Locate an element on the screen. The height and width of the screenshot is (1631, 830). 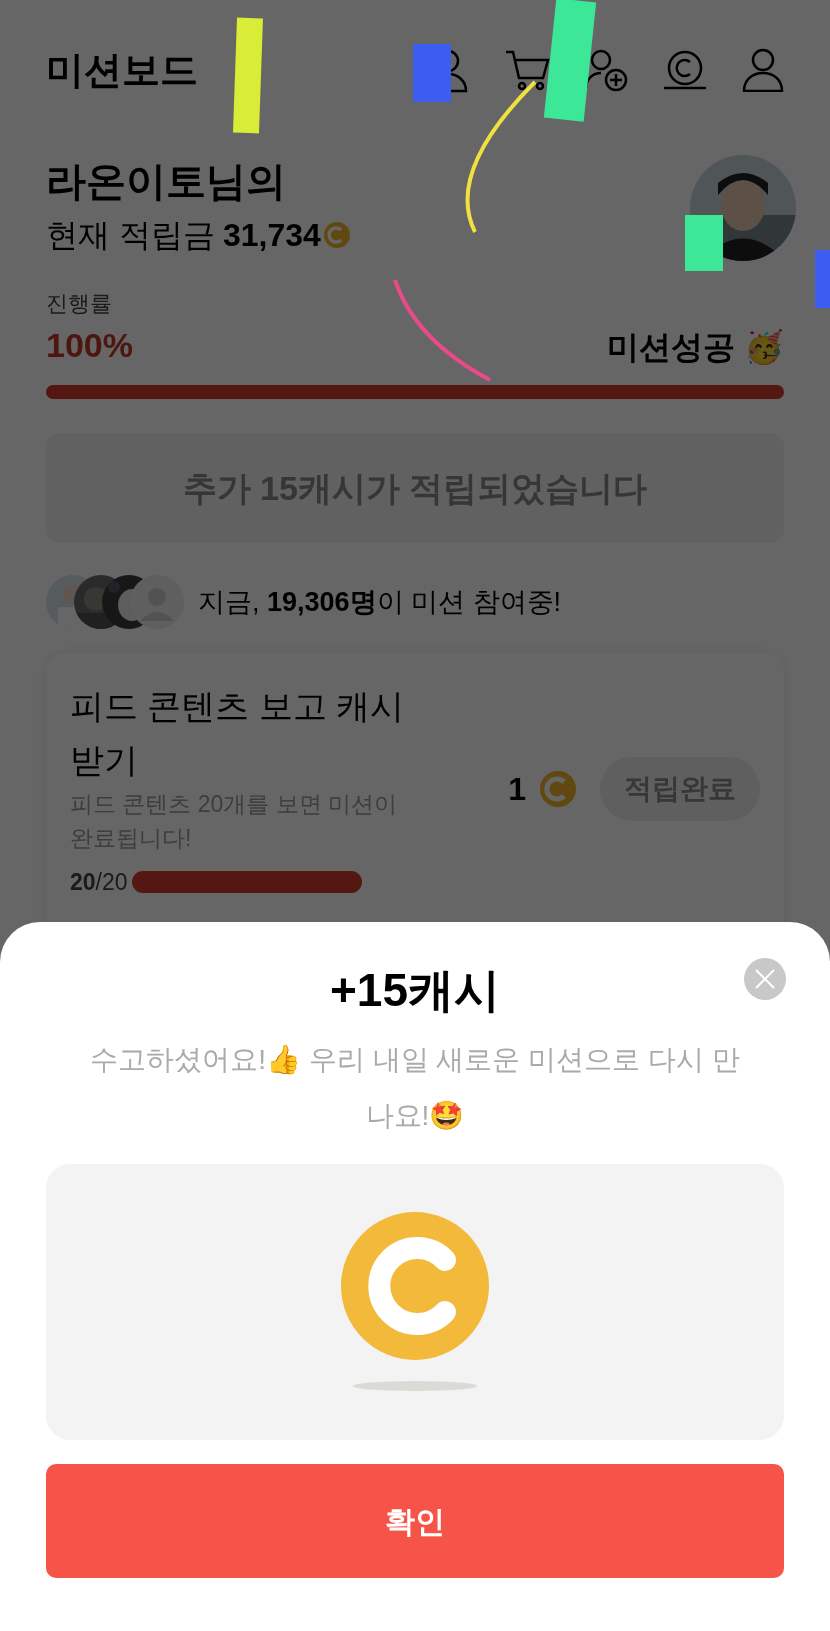
close-icon is located at coordinates (765, 979).